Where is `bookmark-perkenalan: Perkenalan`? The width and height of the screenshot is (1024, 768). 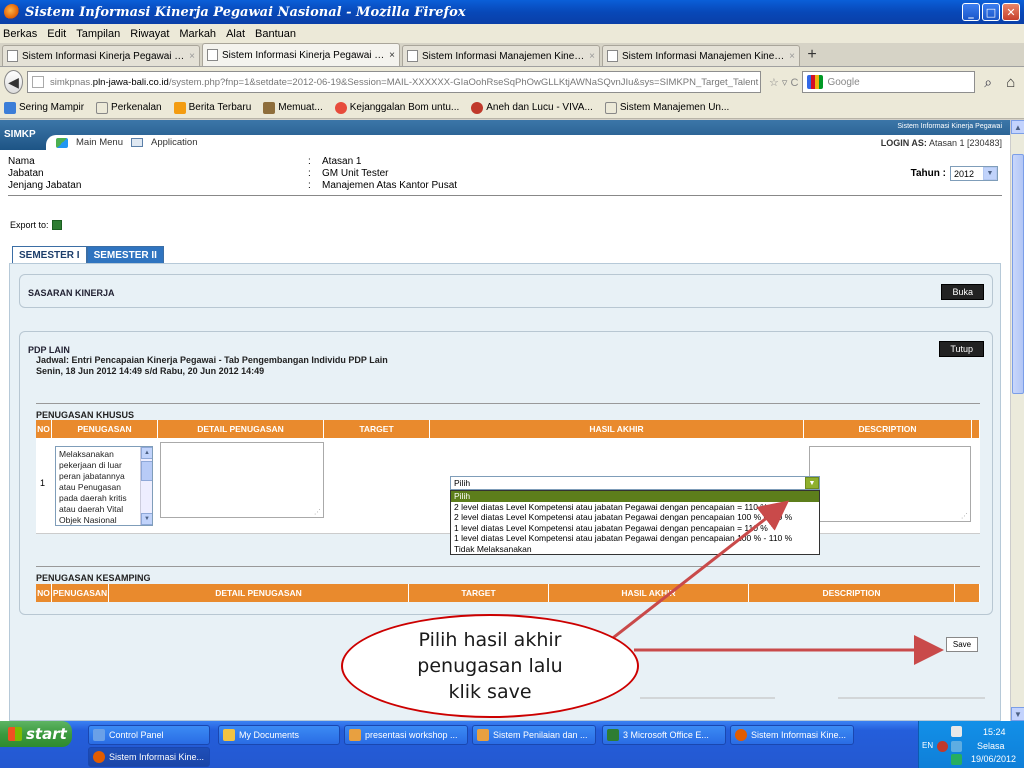
bookmark-perkenalan: Perkenalan is located at coordinates (129, 107).